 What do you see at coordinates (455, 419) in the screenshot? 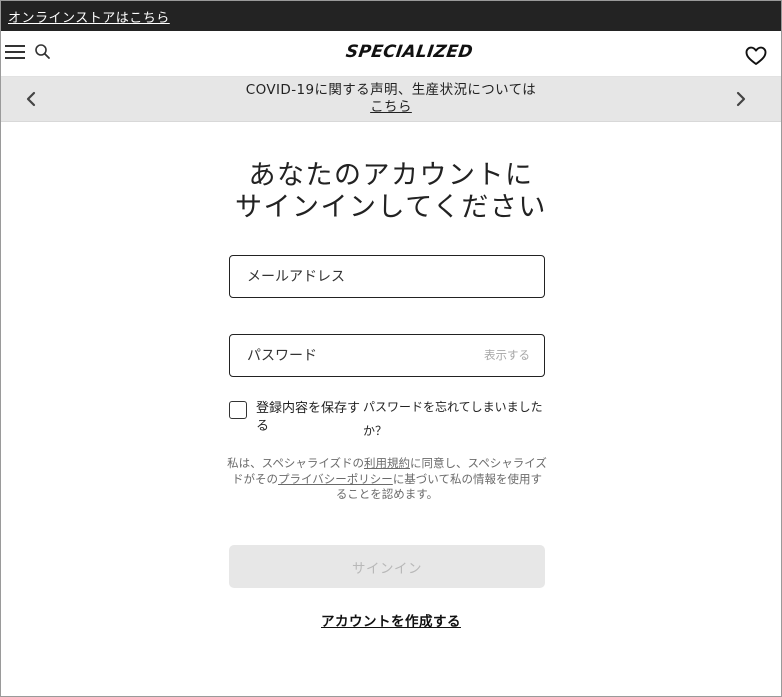
I see `forgot-password-link: パスワードを忘れてしまいましたか？` at bounding box center [455, 419].